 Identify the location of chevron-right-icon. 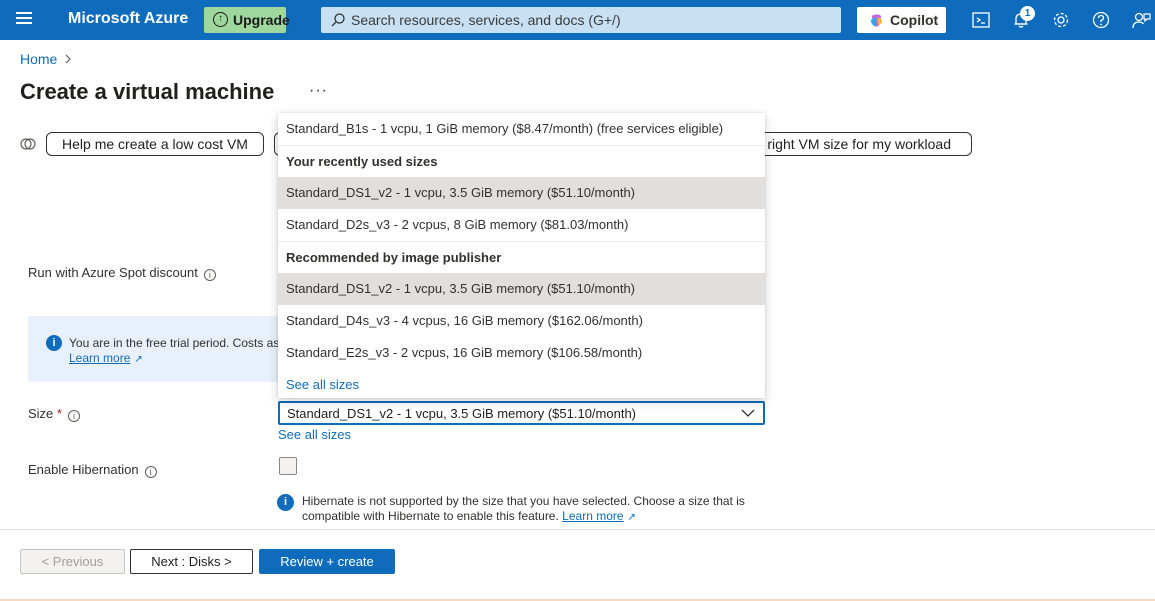
(68, 59).